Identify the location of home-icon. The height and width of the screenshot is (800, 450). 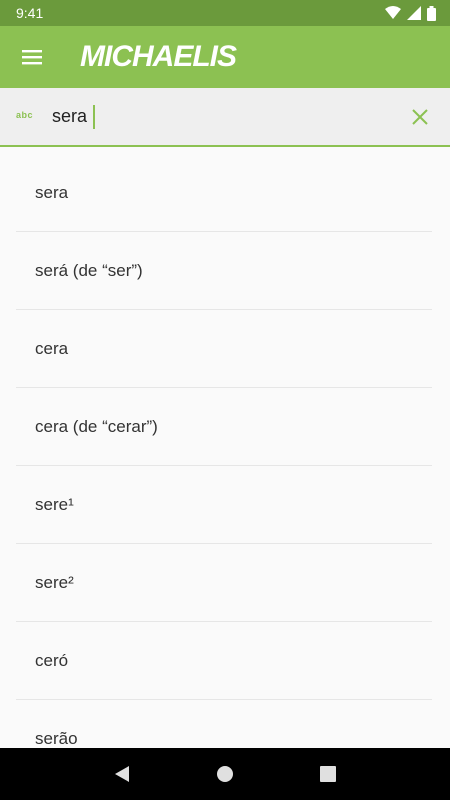
(225, 774).